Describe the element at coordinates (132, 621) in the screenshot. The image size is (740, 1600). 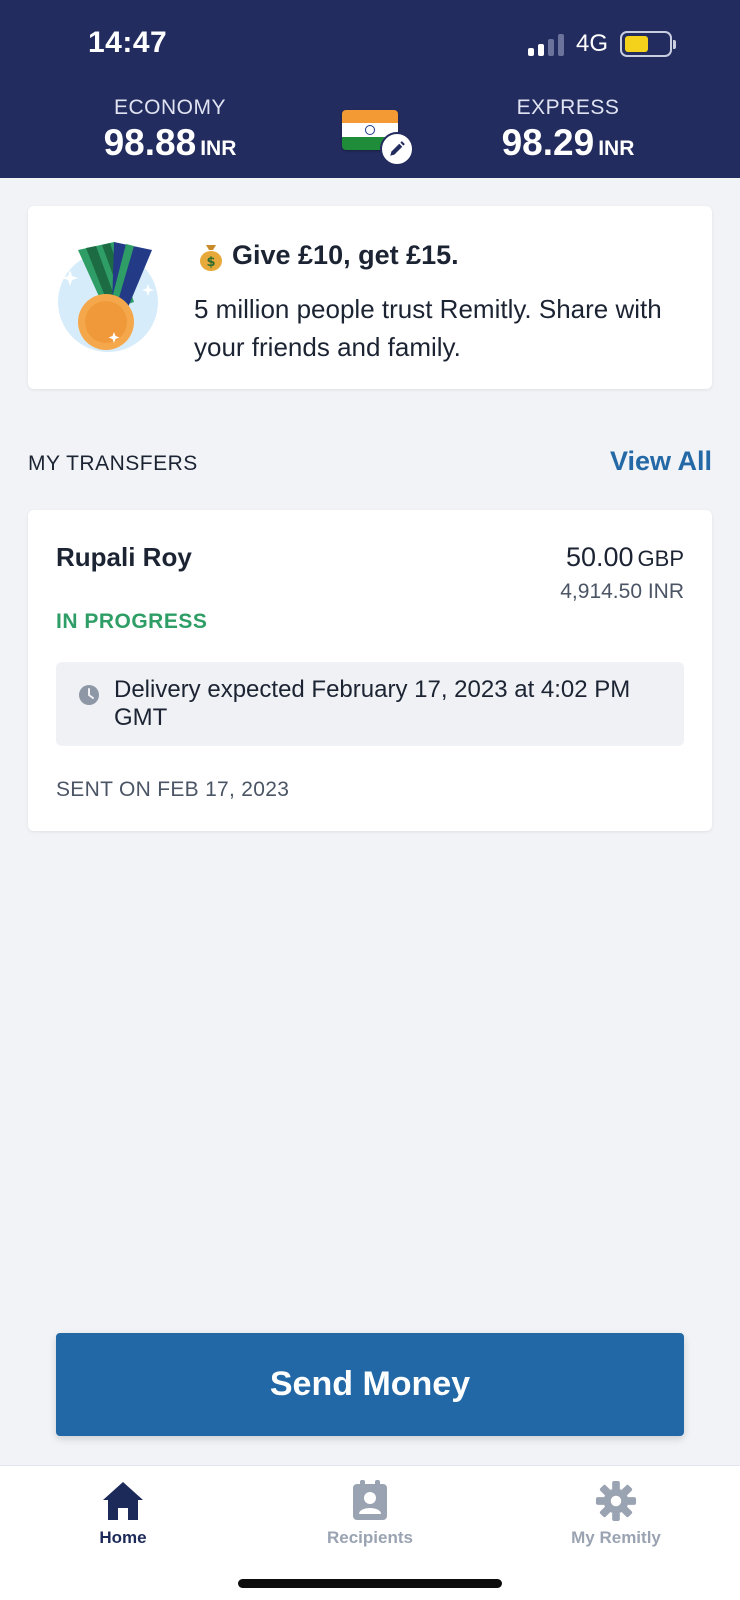
I see `status-badge: IN PROGRESS` at that location.